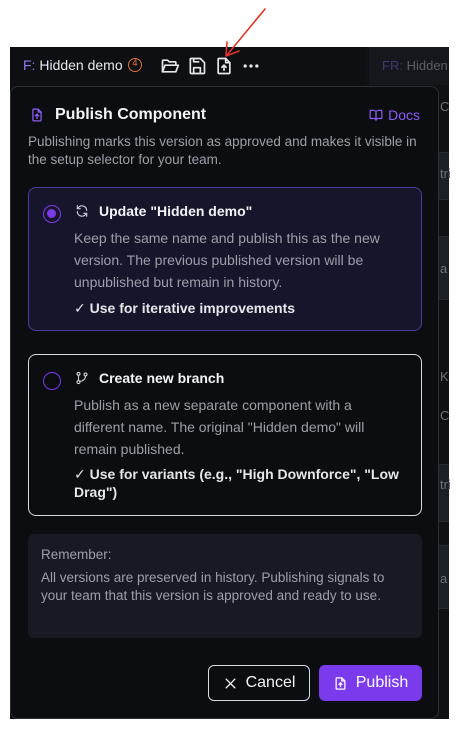 The height and width of the screenshot is (739, 459). What do you see at coordinates (52, 214) in the screenshot?
I see `option-radio-selected` at bounding box center [52, 214].